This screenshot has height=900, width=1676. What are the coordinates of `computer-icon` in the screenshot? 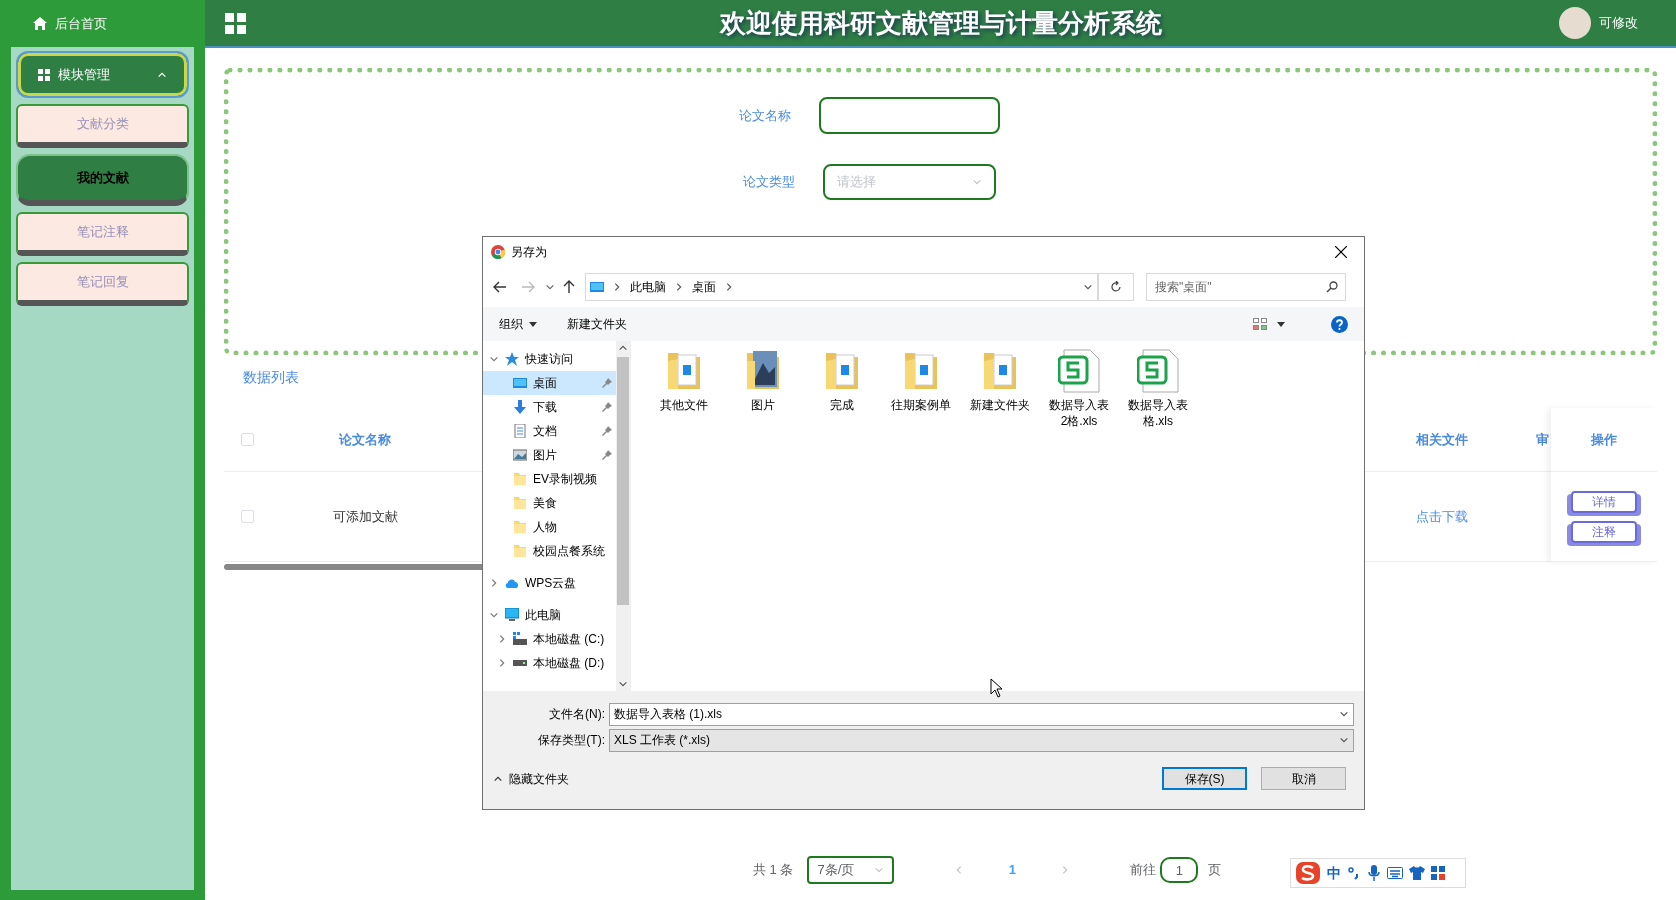 It's located at (512, 615).